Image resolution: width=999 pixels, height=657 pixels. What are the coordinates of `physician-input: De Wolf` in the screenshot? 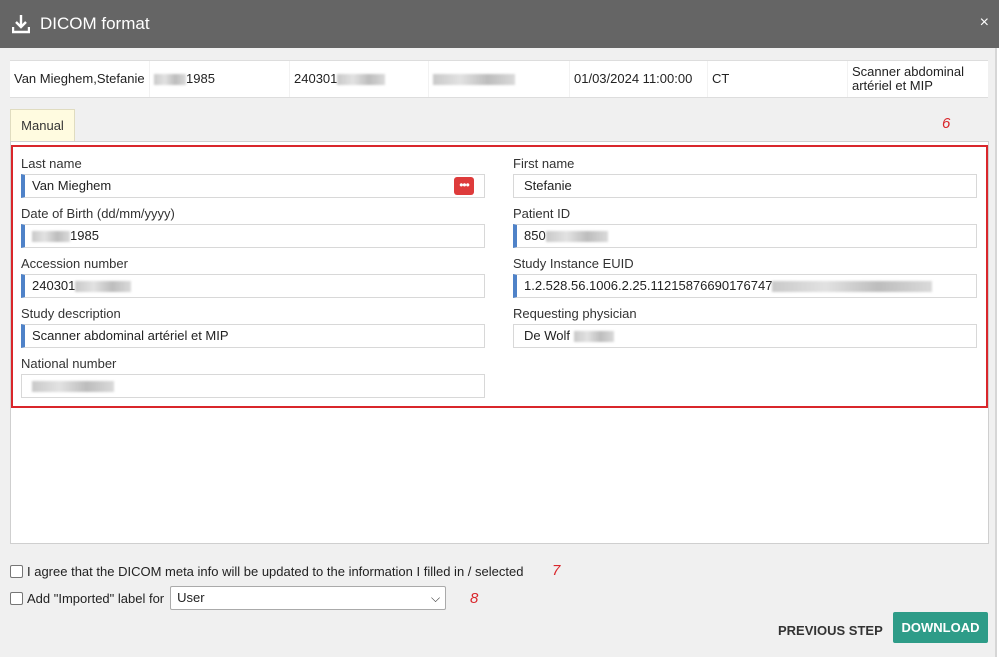 It's located at (745, 336).